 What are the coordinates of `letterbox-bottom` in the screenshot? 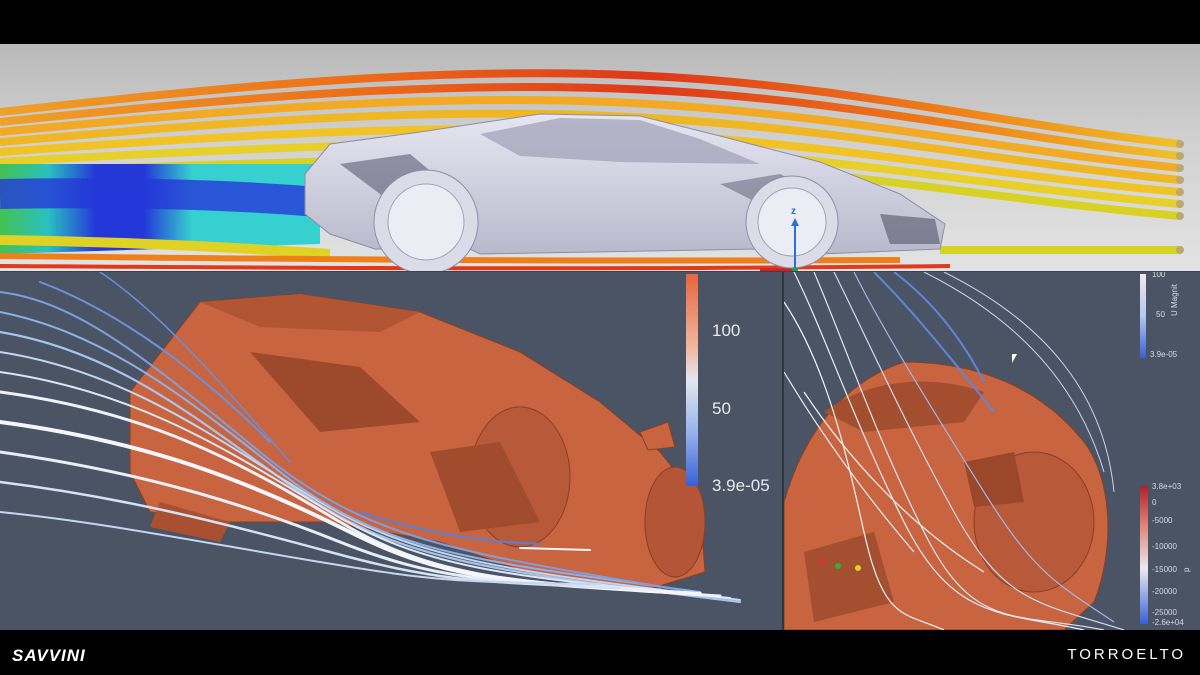 It's located at (600, 652).